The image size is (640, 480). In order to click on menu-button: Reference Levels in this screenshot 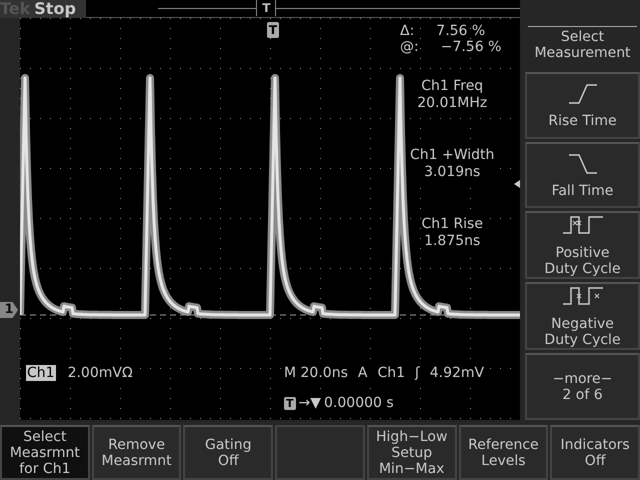, I will do `click(503, 452)`.